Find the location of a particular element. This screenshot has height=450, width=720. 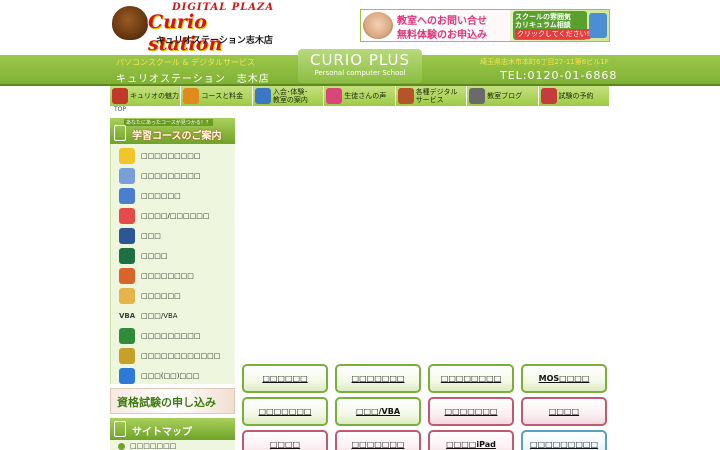

course-button-4: □□□□□□□ is located at coordinates (285, 411).